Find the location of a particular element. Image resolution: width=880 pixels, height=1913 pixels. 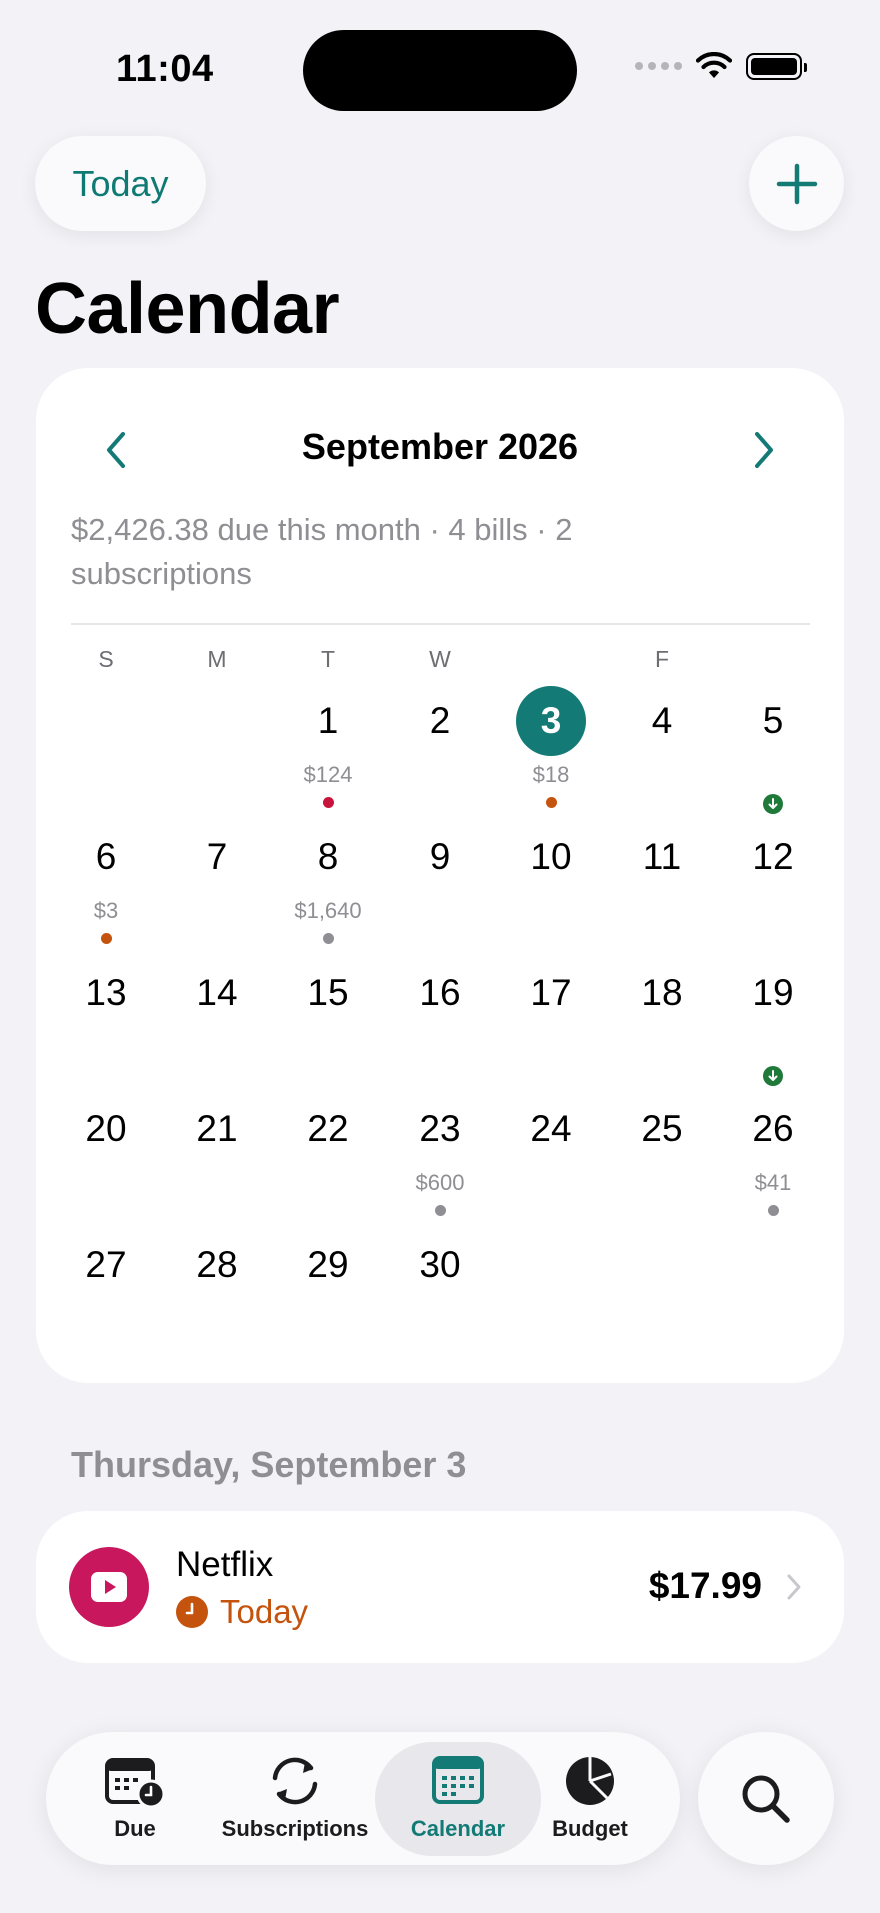

bill-due-label: Today is located at coordinates (264, 1611).